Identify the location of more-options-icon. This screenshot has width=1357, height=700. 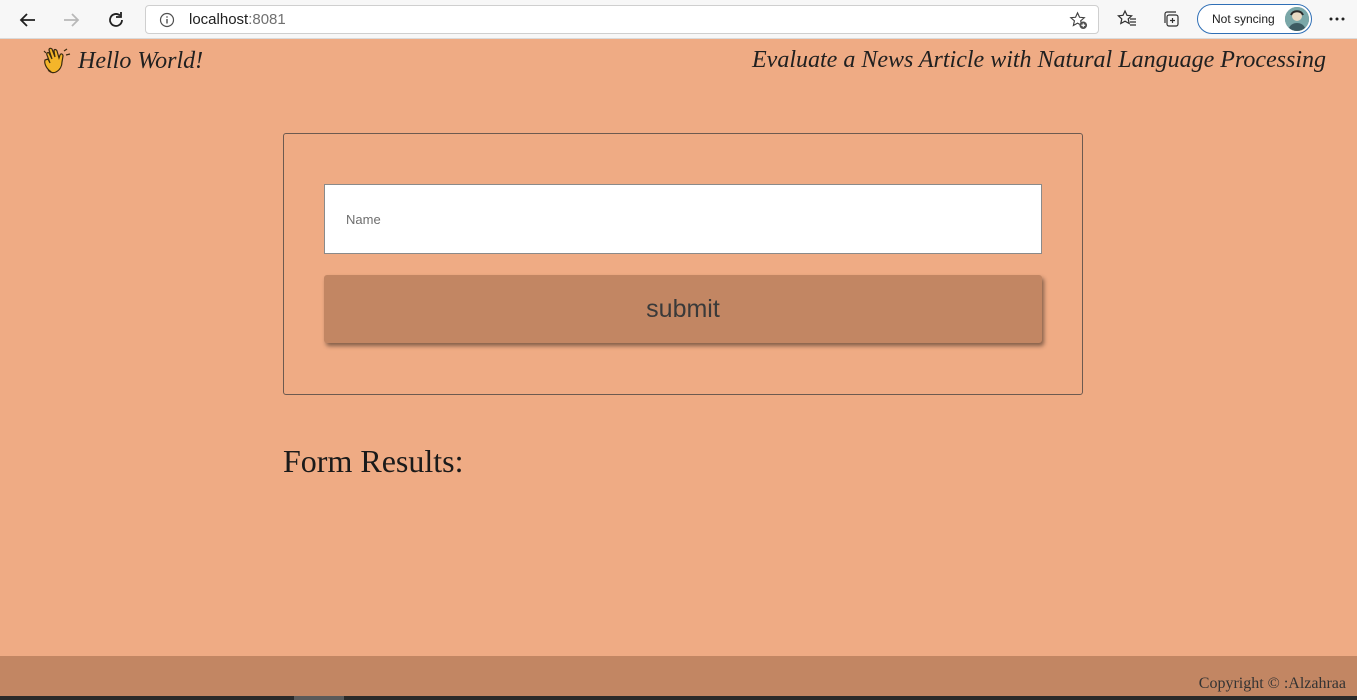
(1337, 19).